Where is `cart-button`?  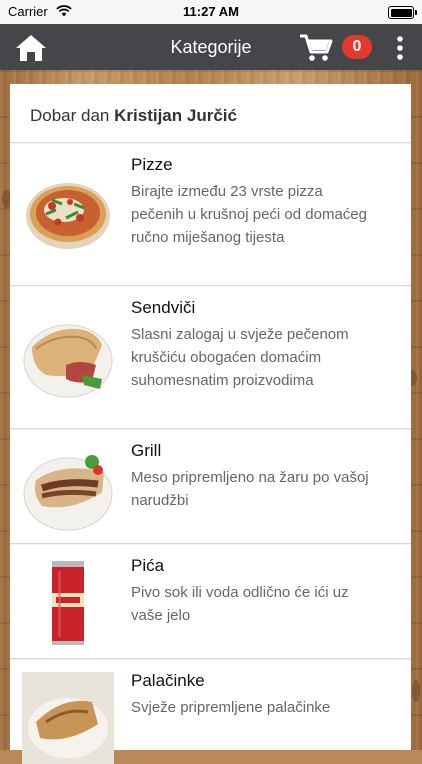 cart-button is located at coordinates (316, 48).